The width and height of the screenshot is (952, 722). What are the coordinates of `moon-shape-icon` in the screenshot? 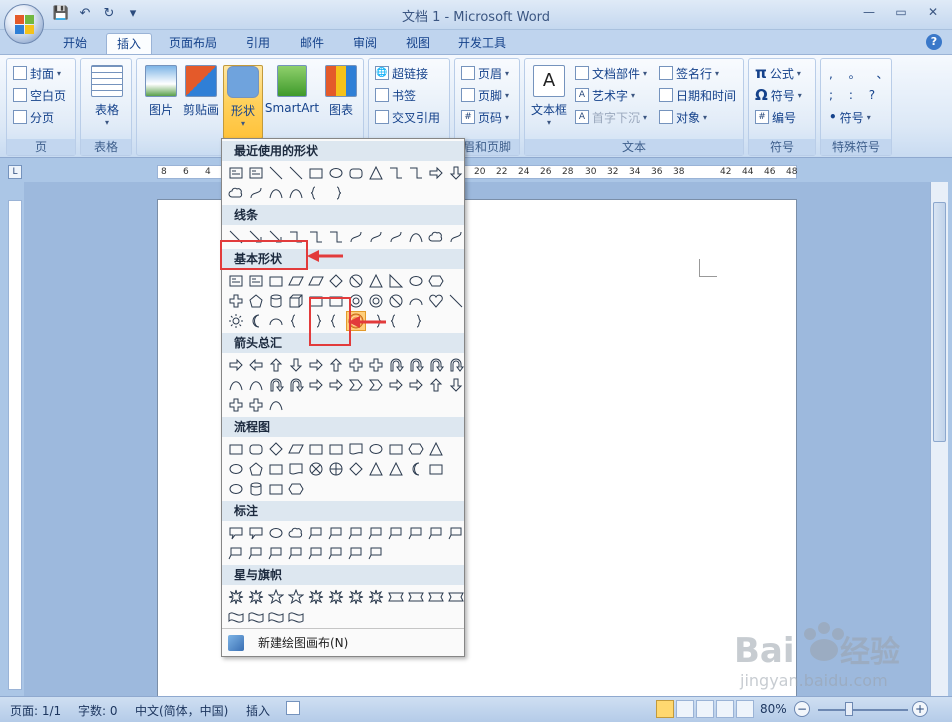 It's located at (416, 469).